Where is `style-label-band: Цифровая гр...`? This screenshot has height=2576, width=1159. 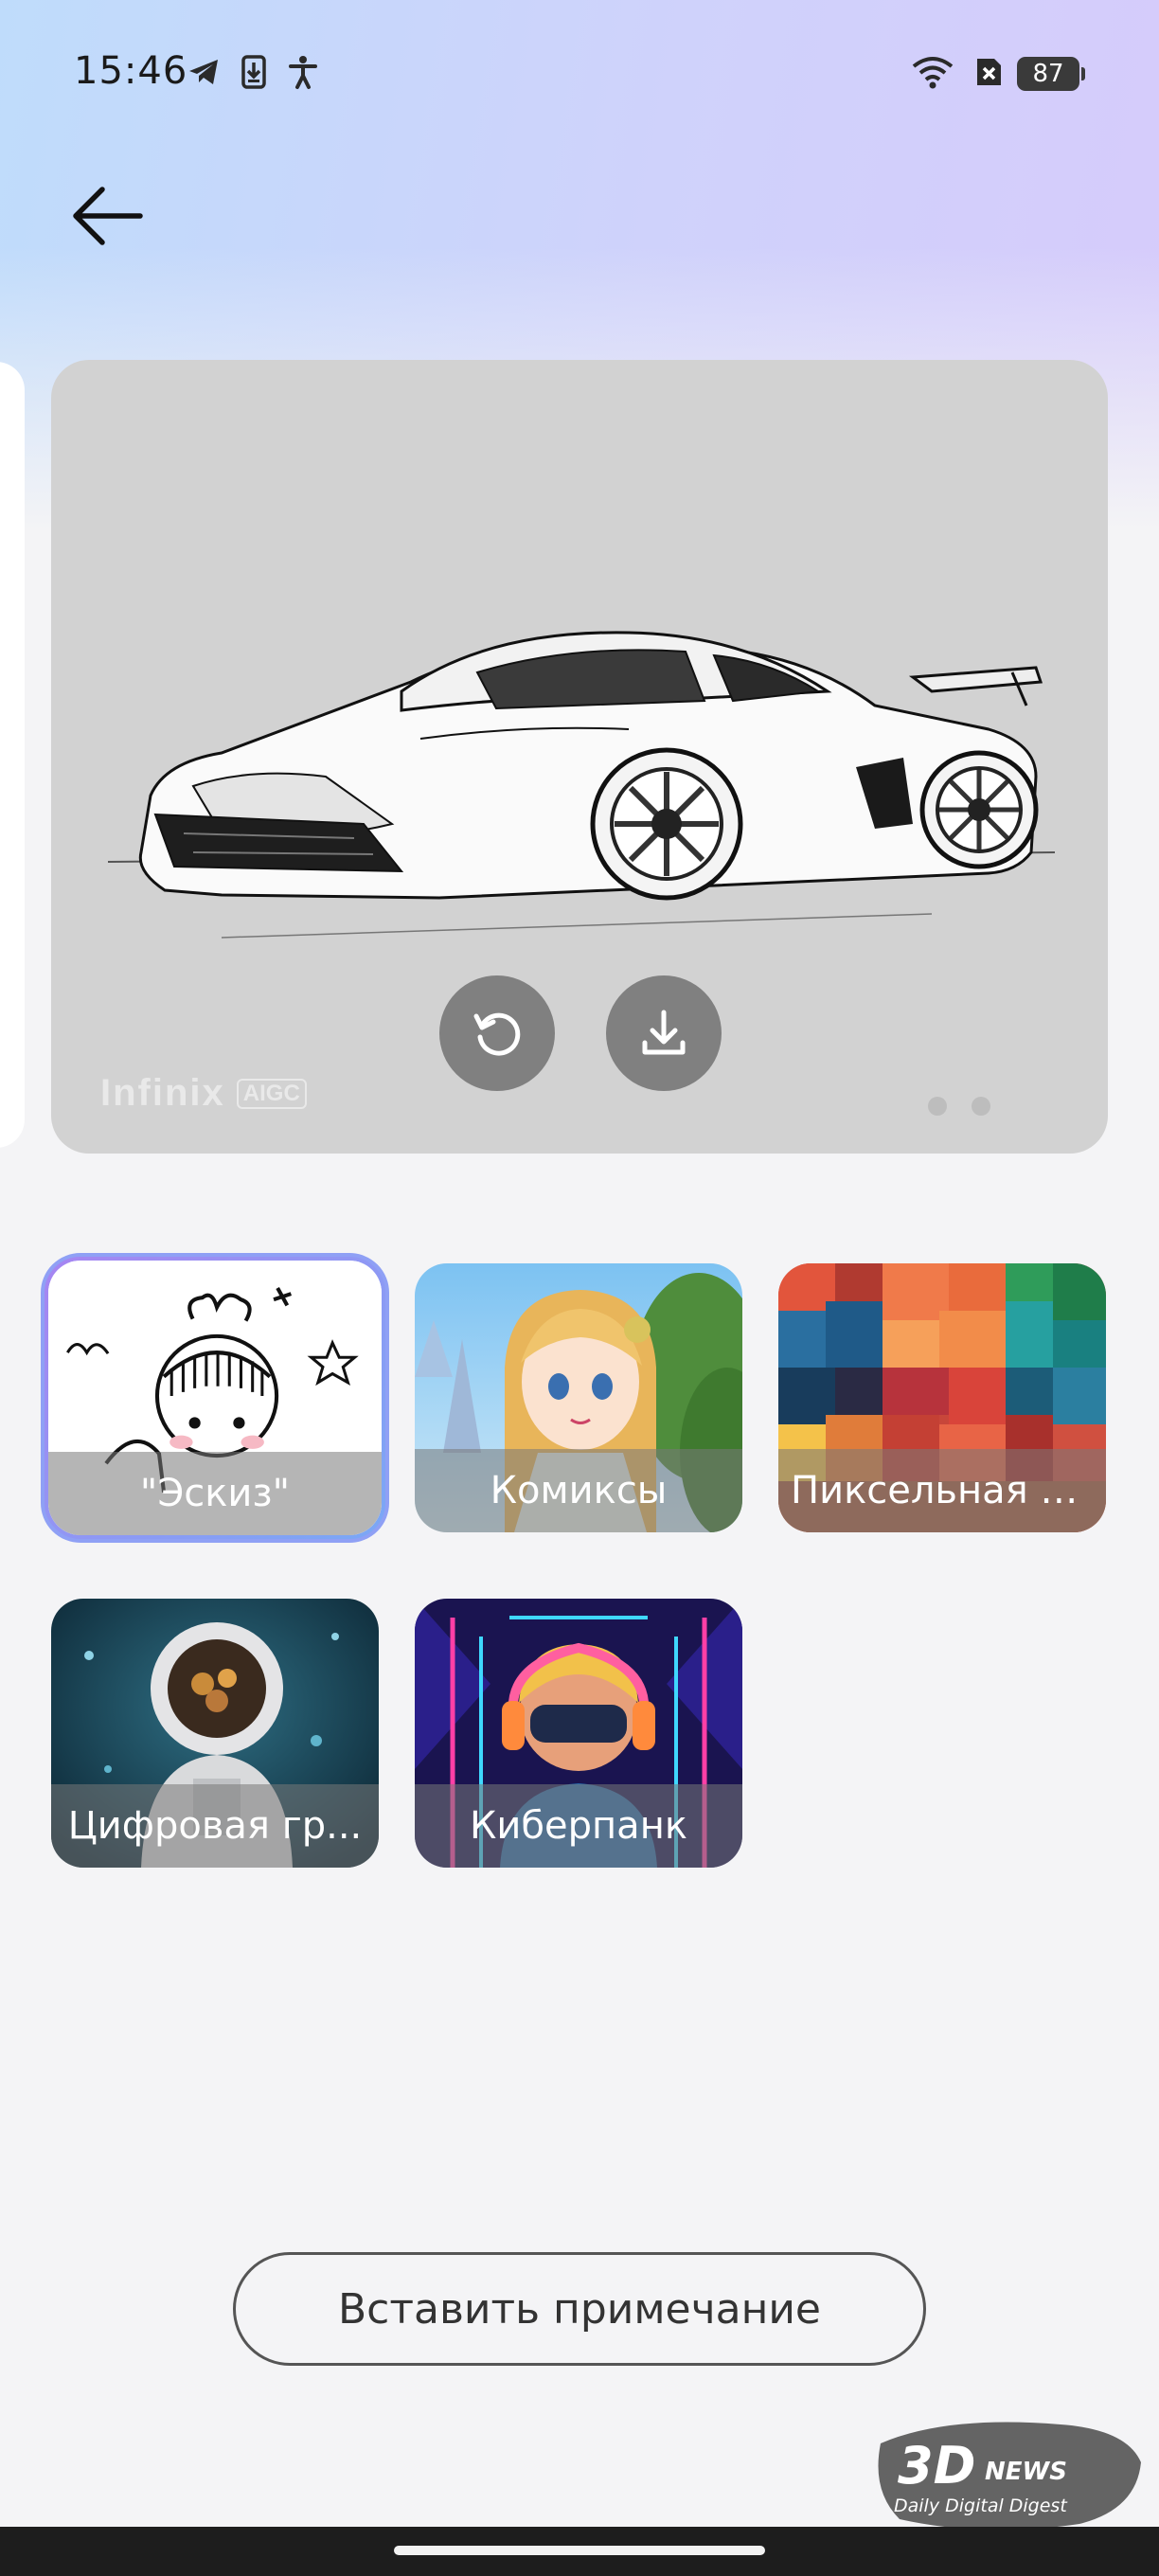
style-label-band: Цифровая гр... is located at coordinates (215, 1826).